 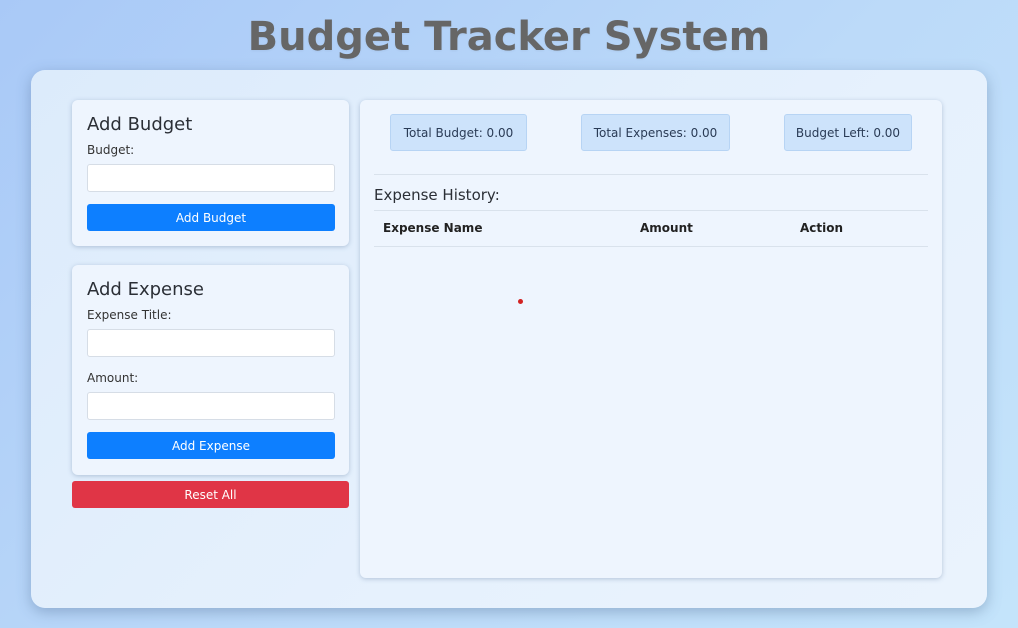 What do you see at coordinates (458, 132) in the screenshot?
I see `total-budget-badge: Total Budget: 0.00` at bounding box center [458, 132].